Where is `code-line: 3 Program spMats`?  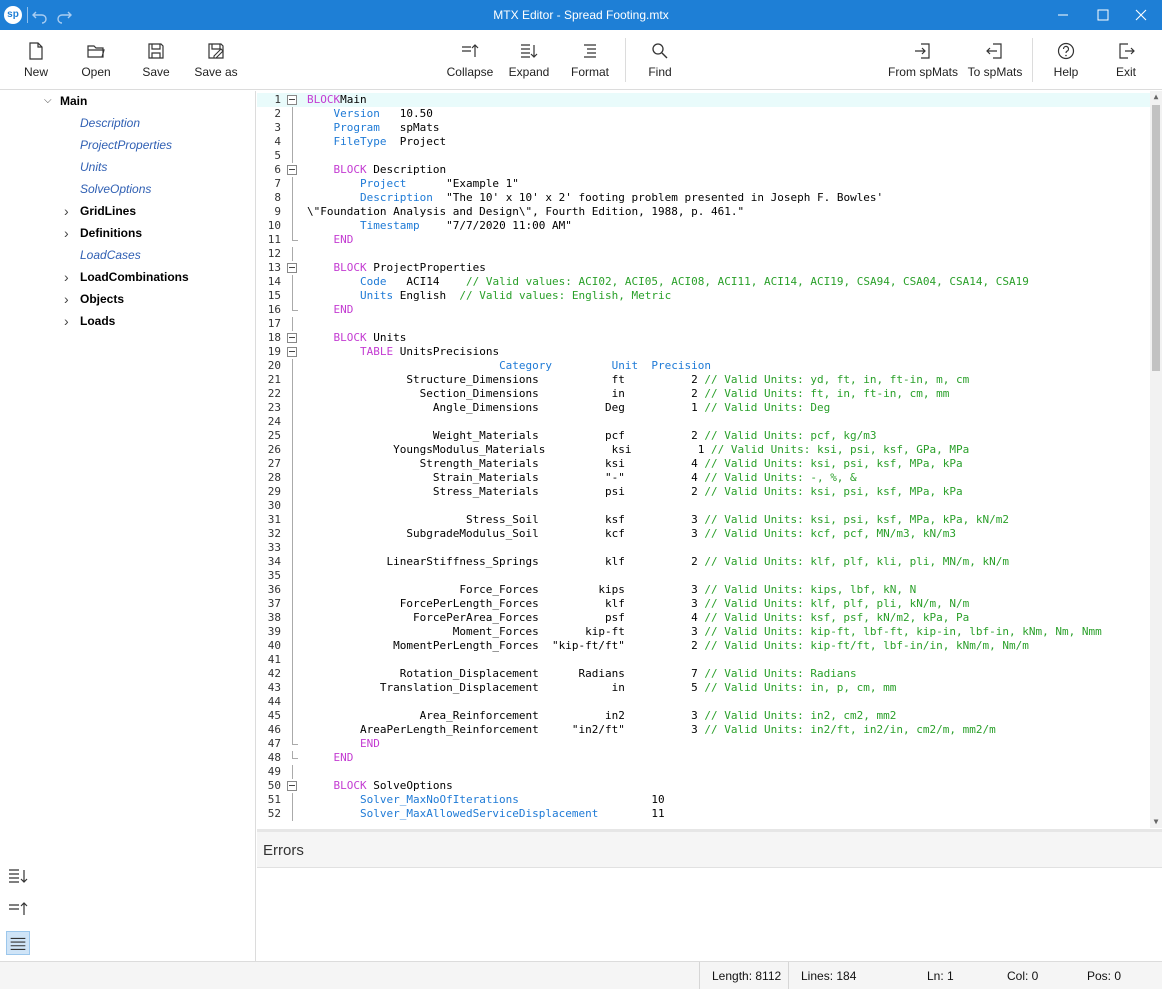
code-line: 3 Program spMats is located at coordinates (703, 128).